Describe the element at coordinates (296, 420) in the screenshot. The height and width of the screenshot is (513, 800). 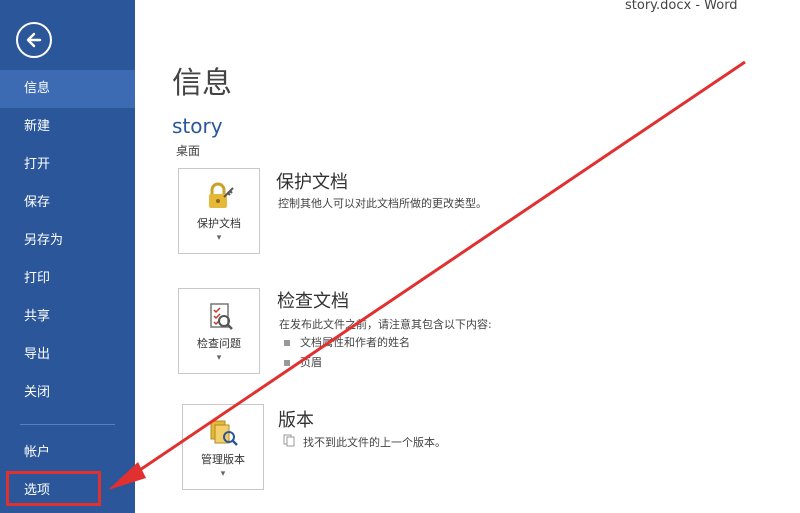
I see `versions-title: 版本` at that location.